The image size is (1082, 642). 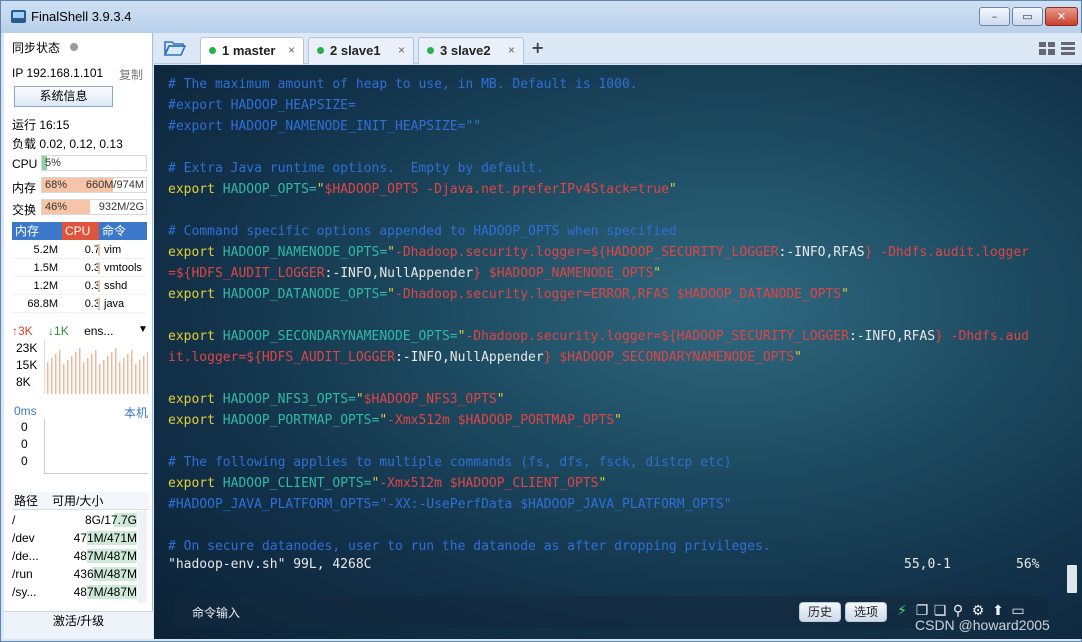 What do you see at coordinates (53, 163) in the screenshot?
I see `cpu-percent: 5%` at bounding box center [53, 163].